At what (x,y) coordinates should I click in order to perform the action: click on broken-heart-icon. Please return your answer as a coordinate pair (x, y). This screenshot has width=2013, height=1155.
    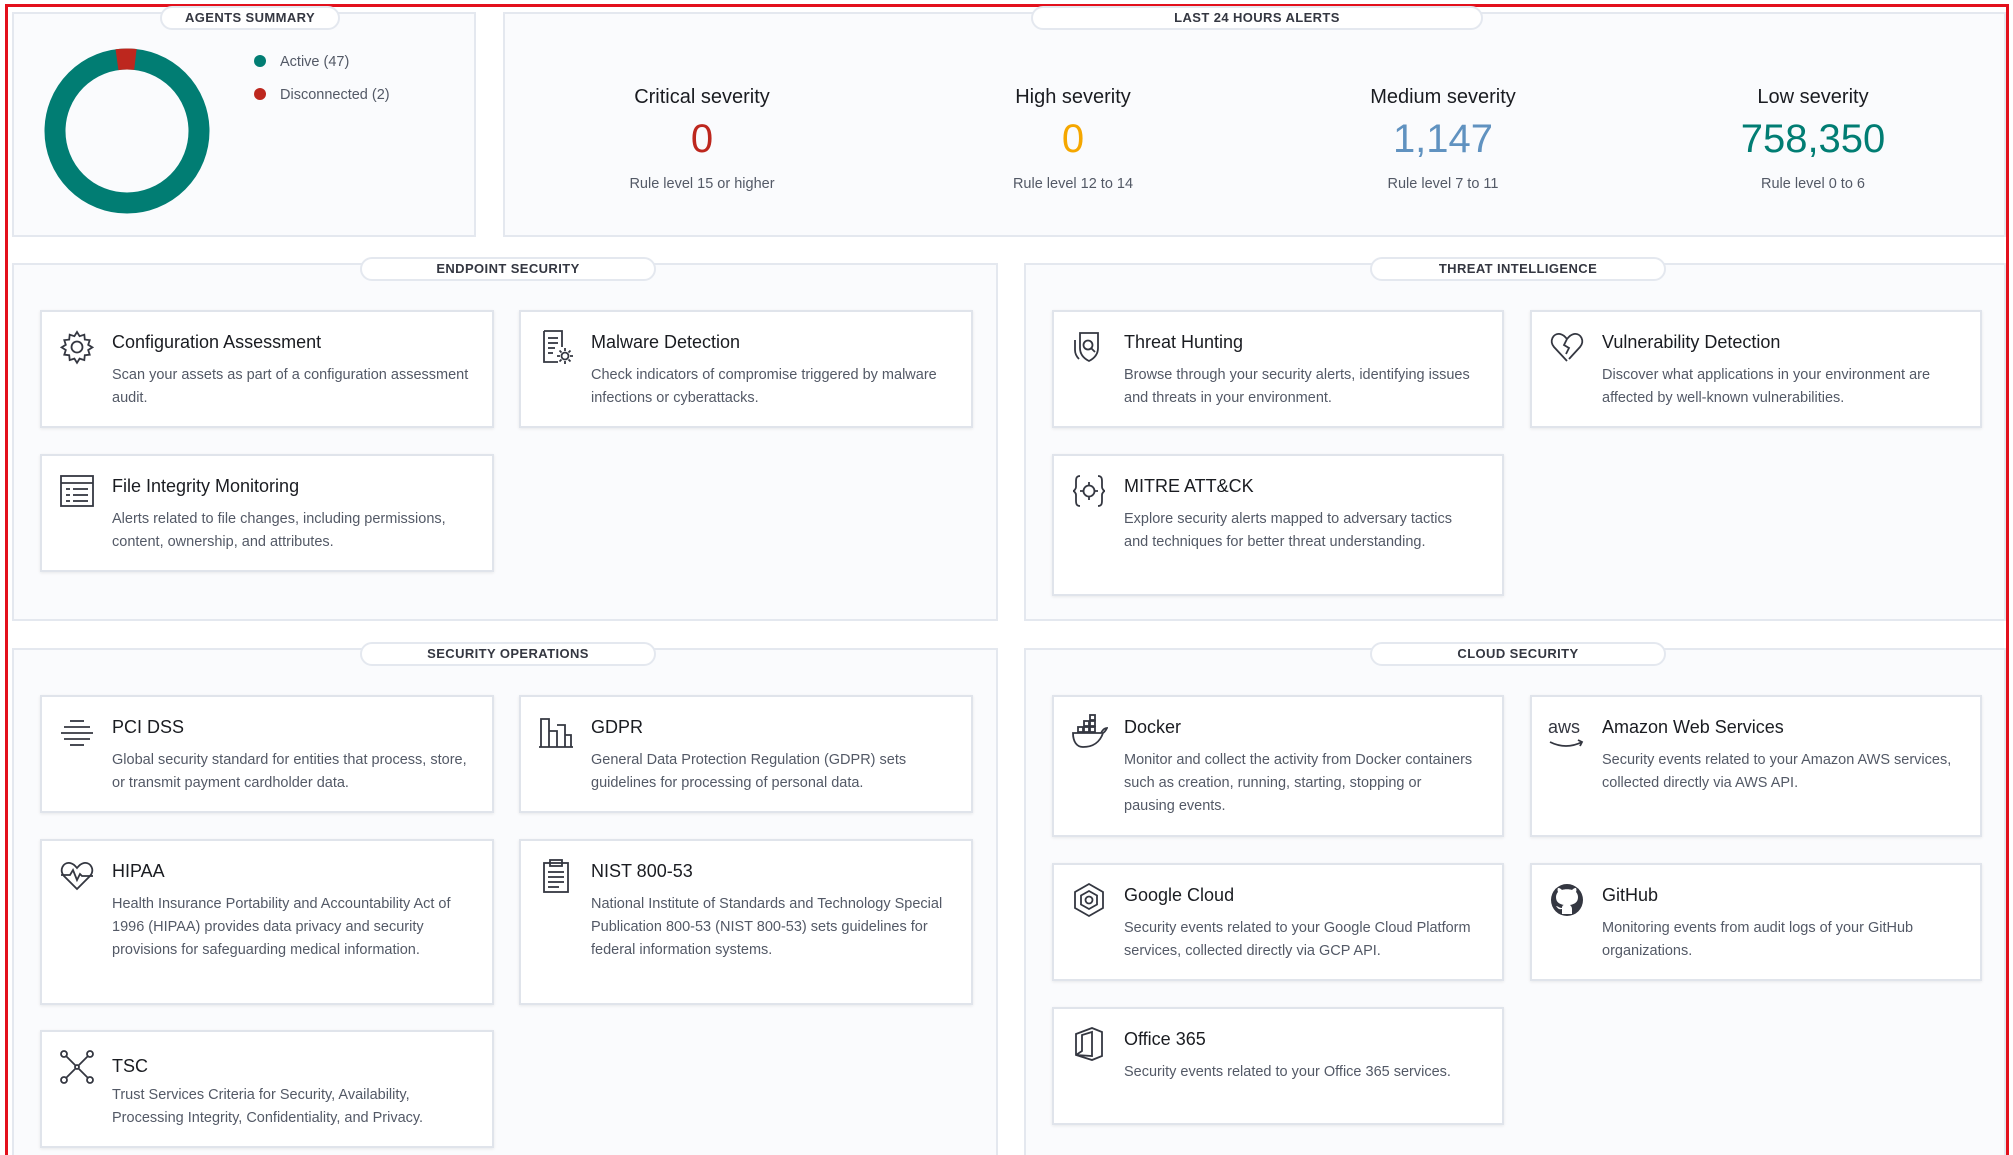
    Looking at the image, I should click on (1567, 347).